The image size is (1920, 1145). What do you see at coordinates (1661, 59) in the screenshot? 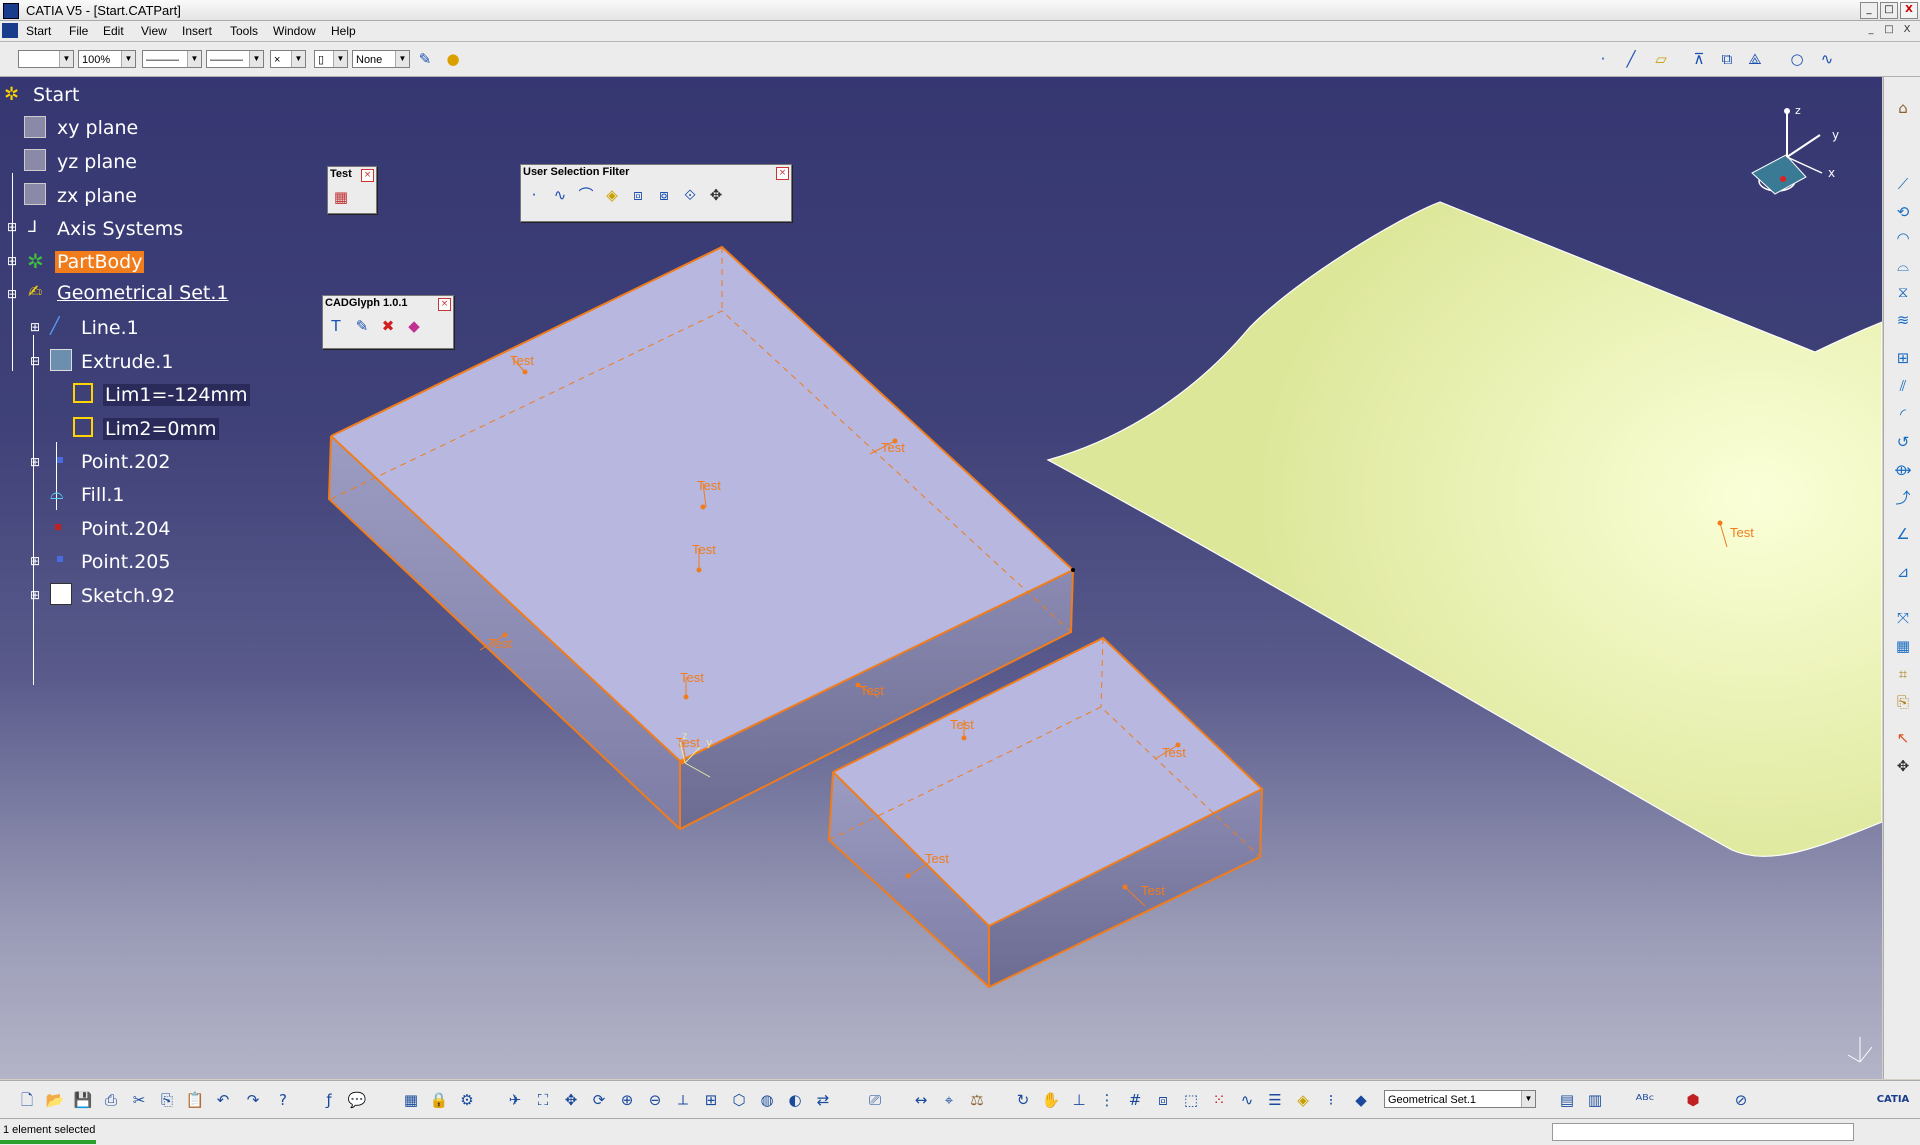
I see `plane-icon: ▱` at bounding box center [1661, 59].